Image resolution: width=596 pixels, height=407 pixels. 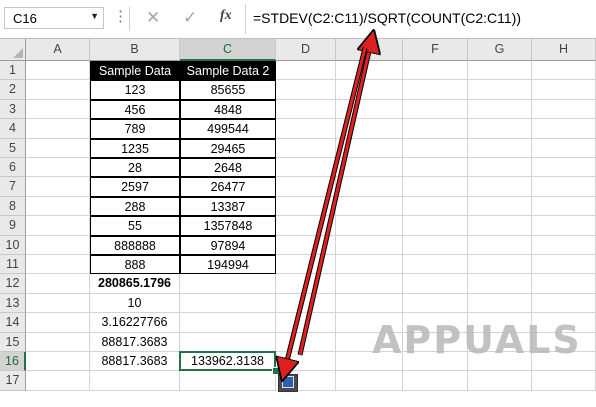 What do you see at coordinates (306, 342) in the screenshot?
I see `cell-d15` at bounding box center [306, 342].